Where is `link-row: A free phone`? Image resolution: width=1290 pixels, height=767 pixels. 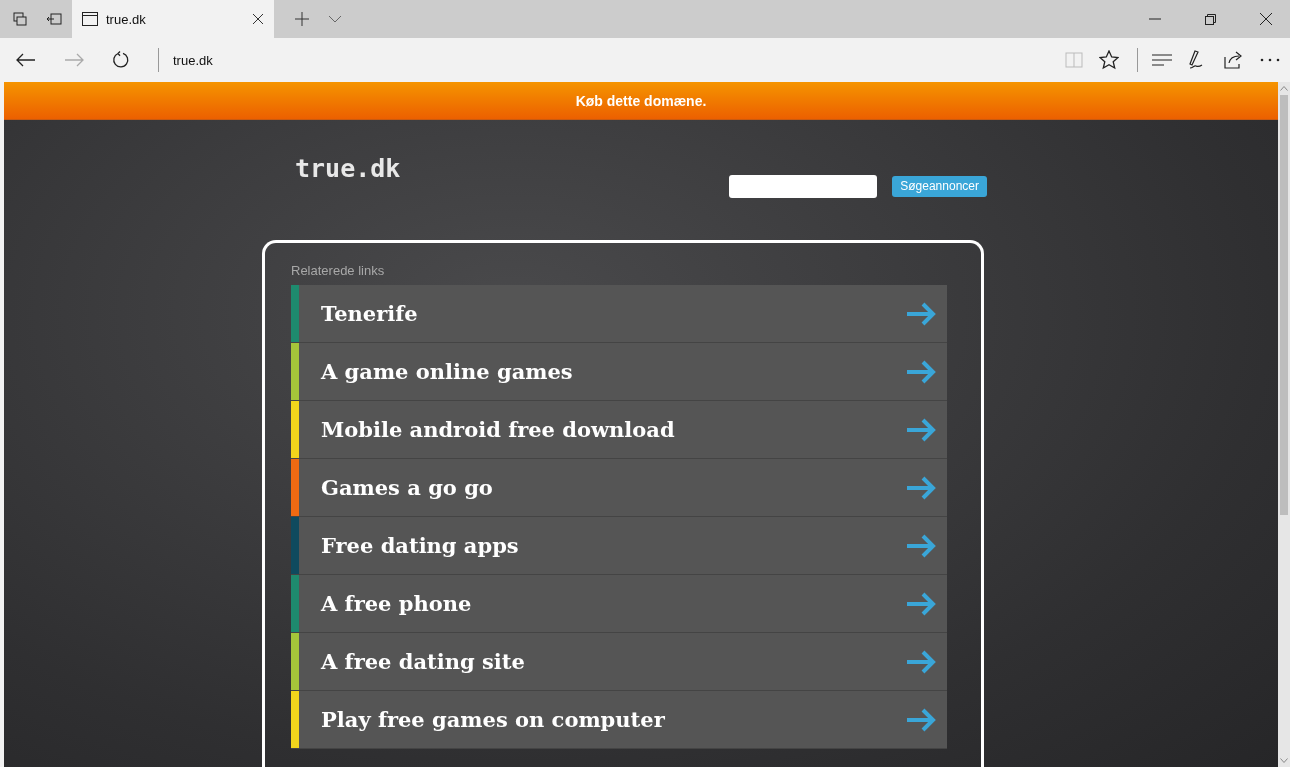 link-row: A free phone is located at coordinates (619, 604).